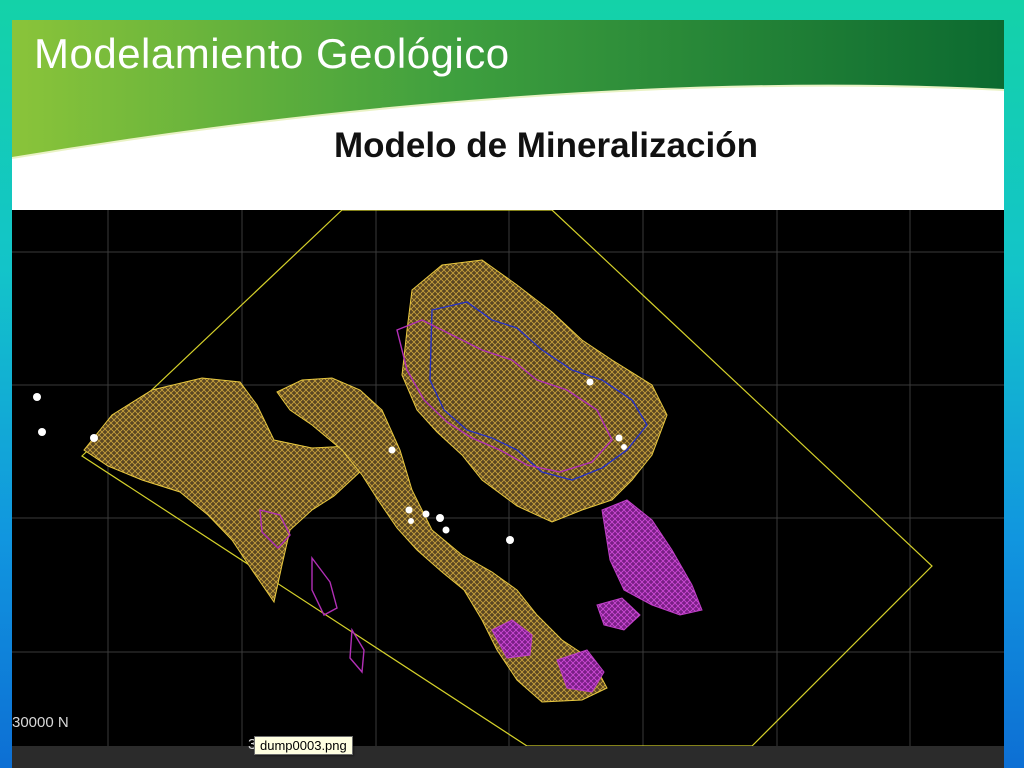  I want to click on slide-title: Modelamiento Geológico, so click(272, 53).